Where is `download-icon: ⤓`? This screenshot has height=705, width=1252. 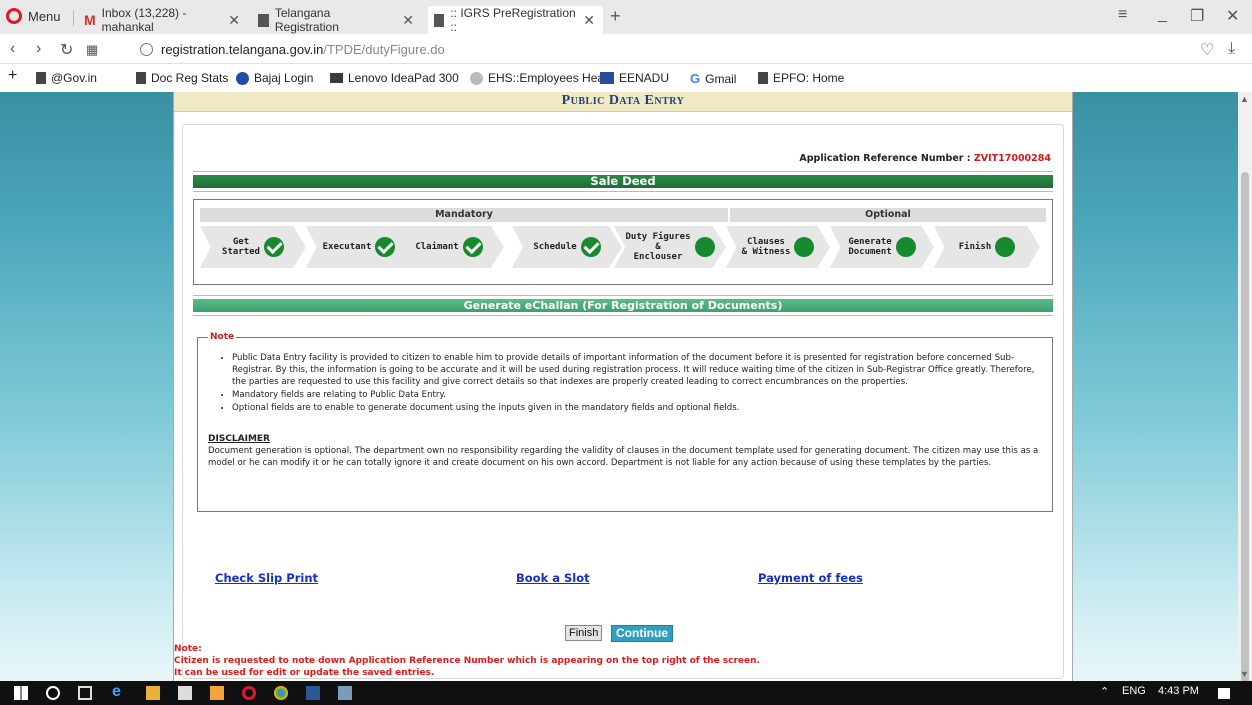 download-icon: ⤓ is located at coordinates (1231, 49).